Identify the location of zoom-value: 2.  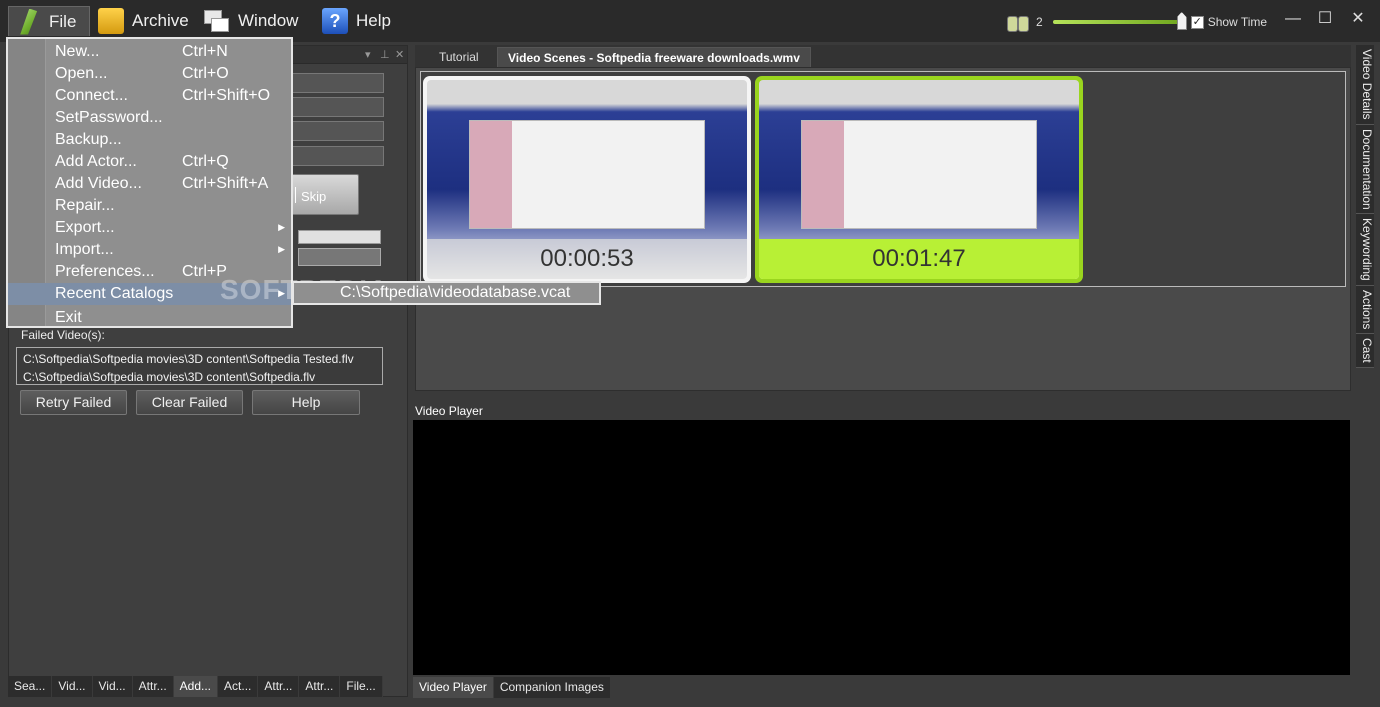
(1039, 22).